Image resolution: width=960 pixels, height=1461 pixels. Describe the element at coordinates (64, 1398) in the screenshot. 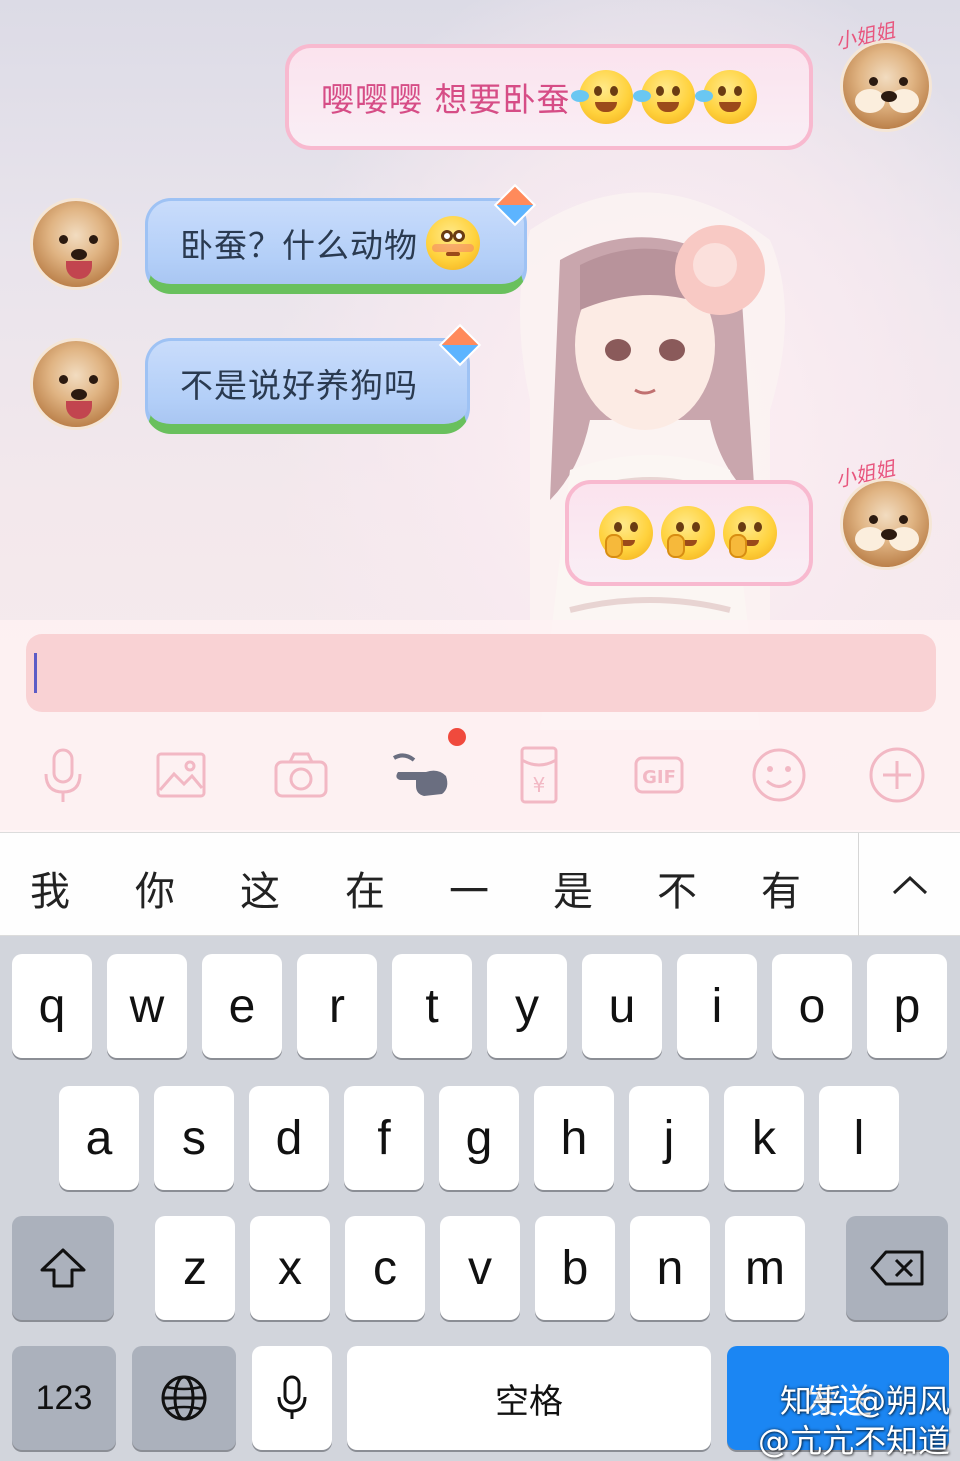

I see `numbers-key: 123` at that location.